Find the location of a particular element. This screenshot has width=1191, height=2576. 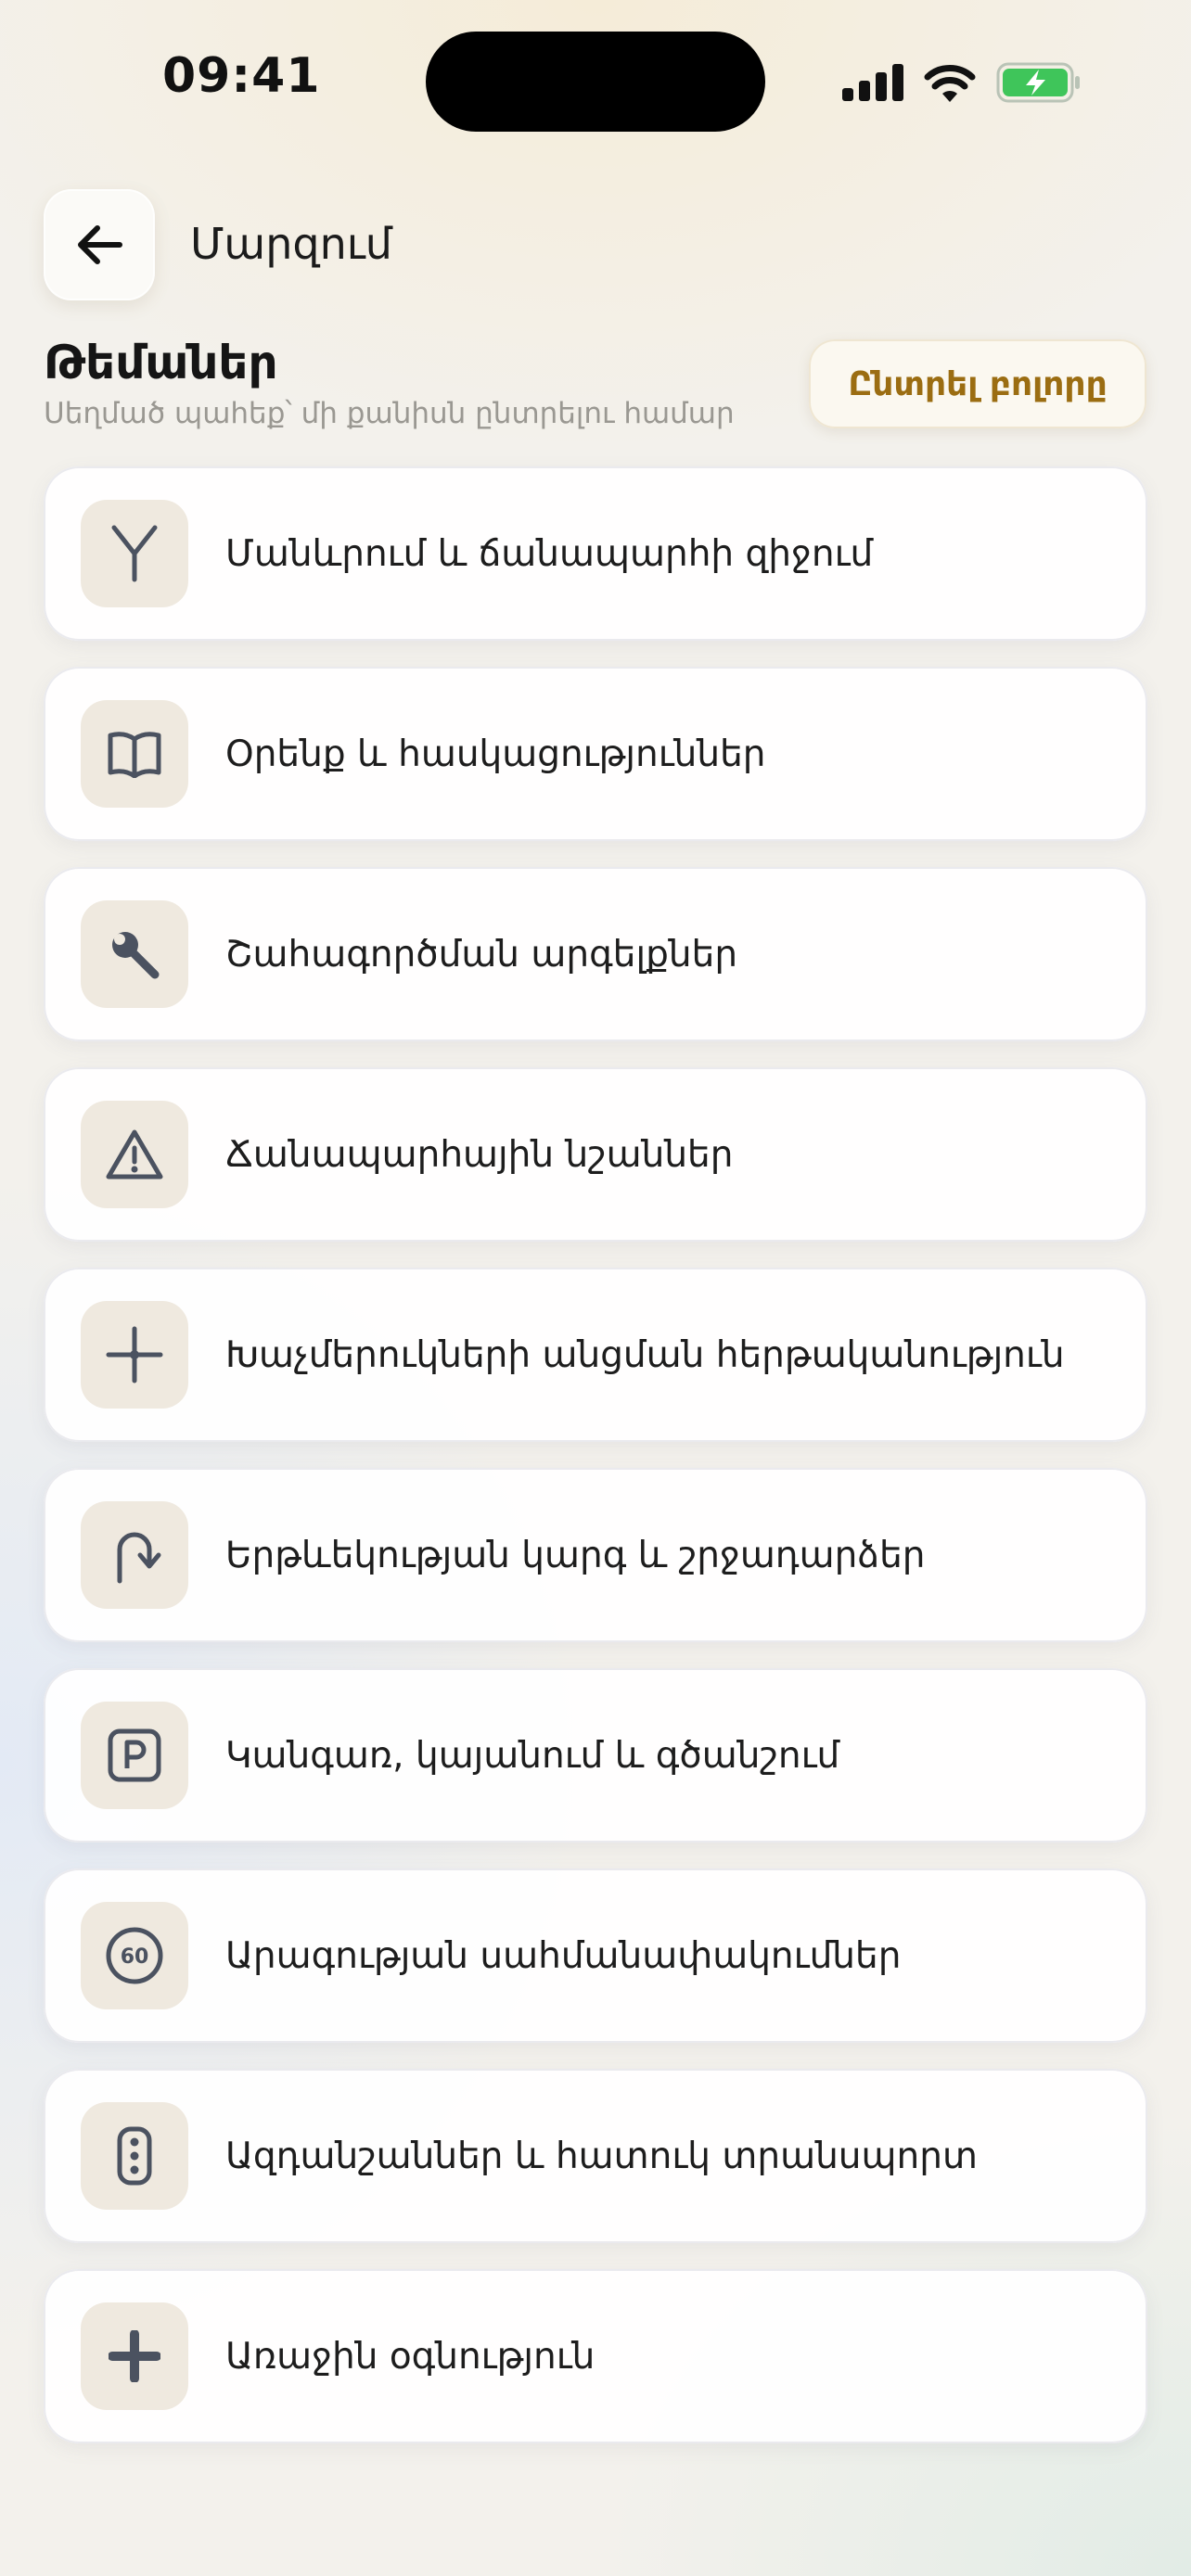

wifi-icon is located at coordinates (950, 84).